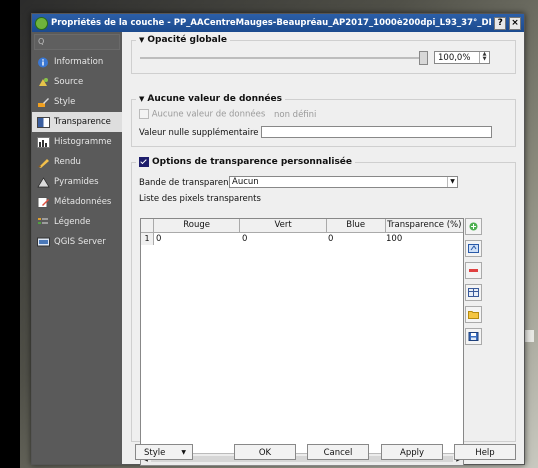 The width and height of the screenshot is (538, 468). I want to click on sidebar-item-source: Source, so click(77, 82).